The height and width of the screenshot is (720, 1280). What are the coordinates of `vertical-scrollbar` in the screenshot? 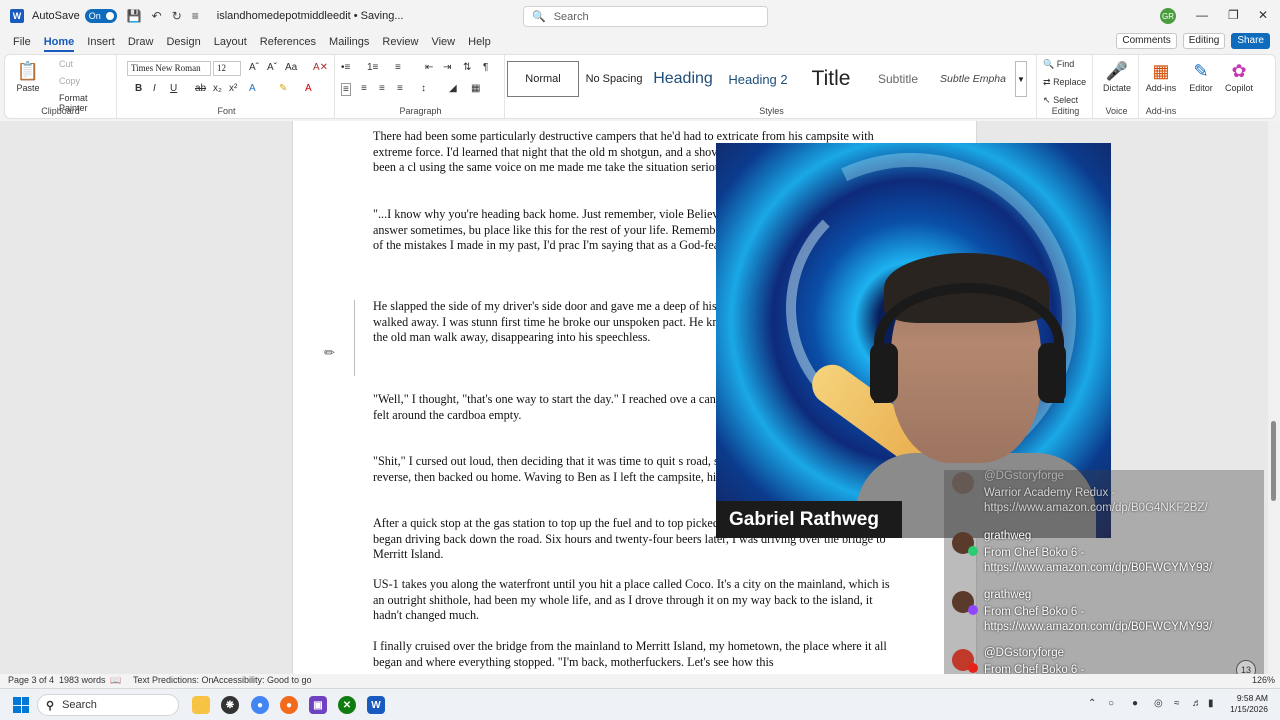 It's located at (1274, 397).